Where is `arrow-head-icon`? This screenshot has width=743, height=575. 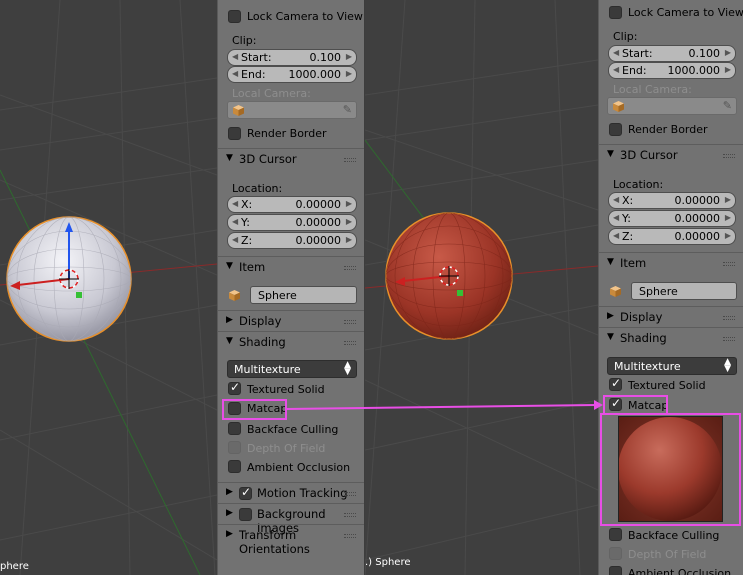
arrow-head-icon is located at coordinates (598, 405).